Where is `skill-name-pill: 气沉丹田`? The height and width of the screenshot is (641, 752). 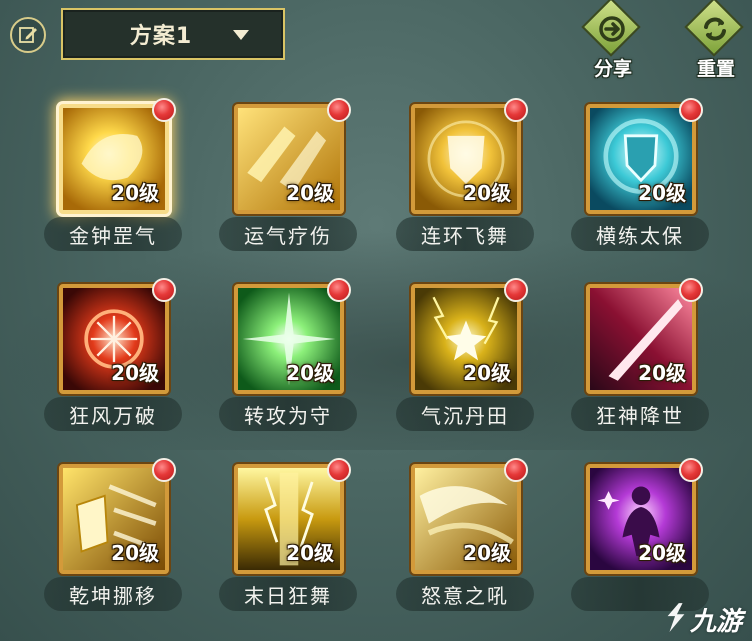
skill-name-pill: 气沉丹田 is located at coordinates (465, 414).